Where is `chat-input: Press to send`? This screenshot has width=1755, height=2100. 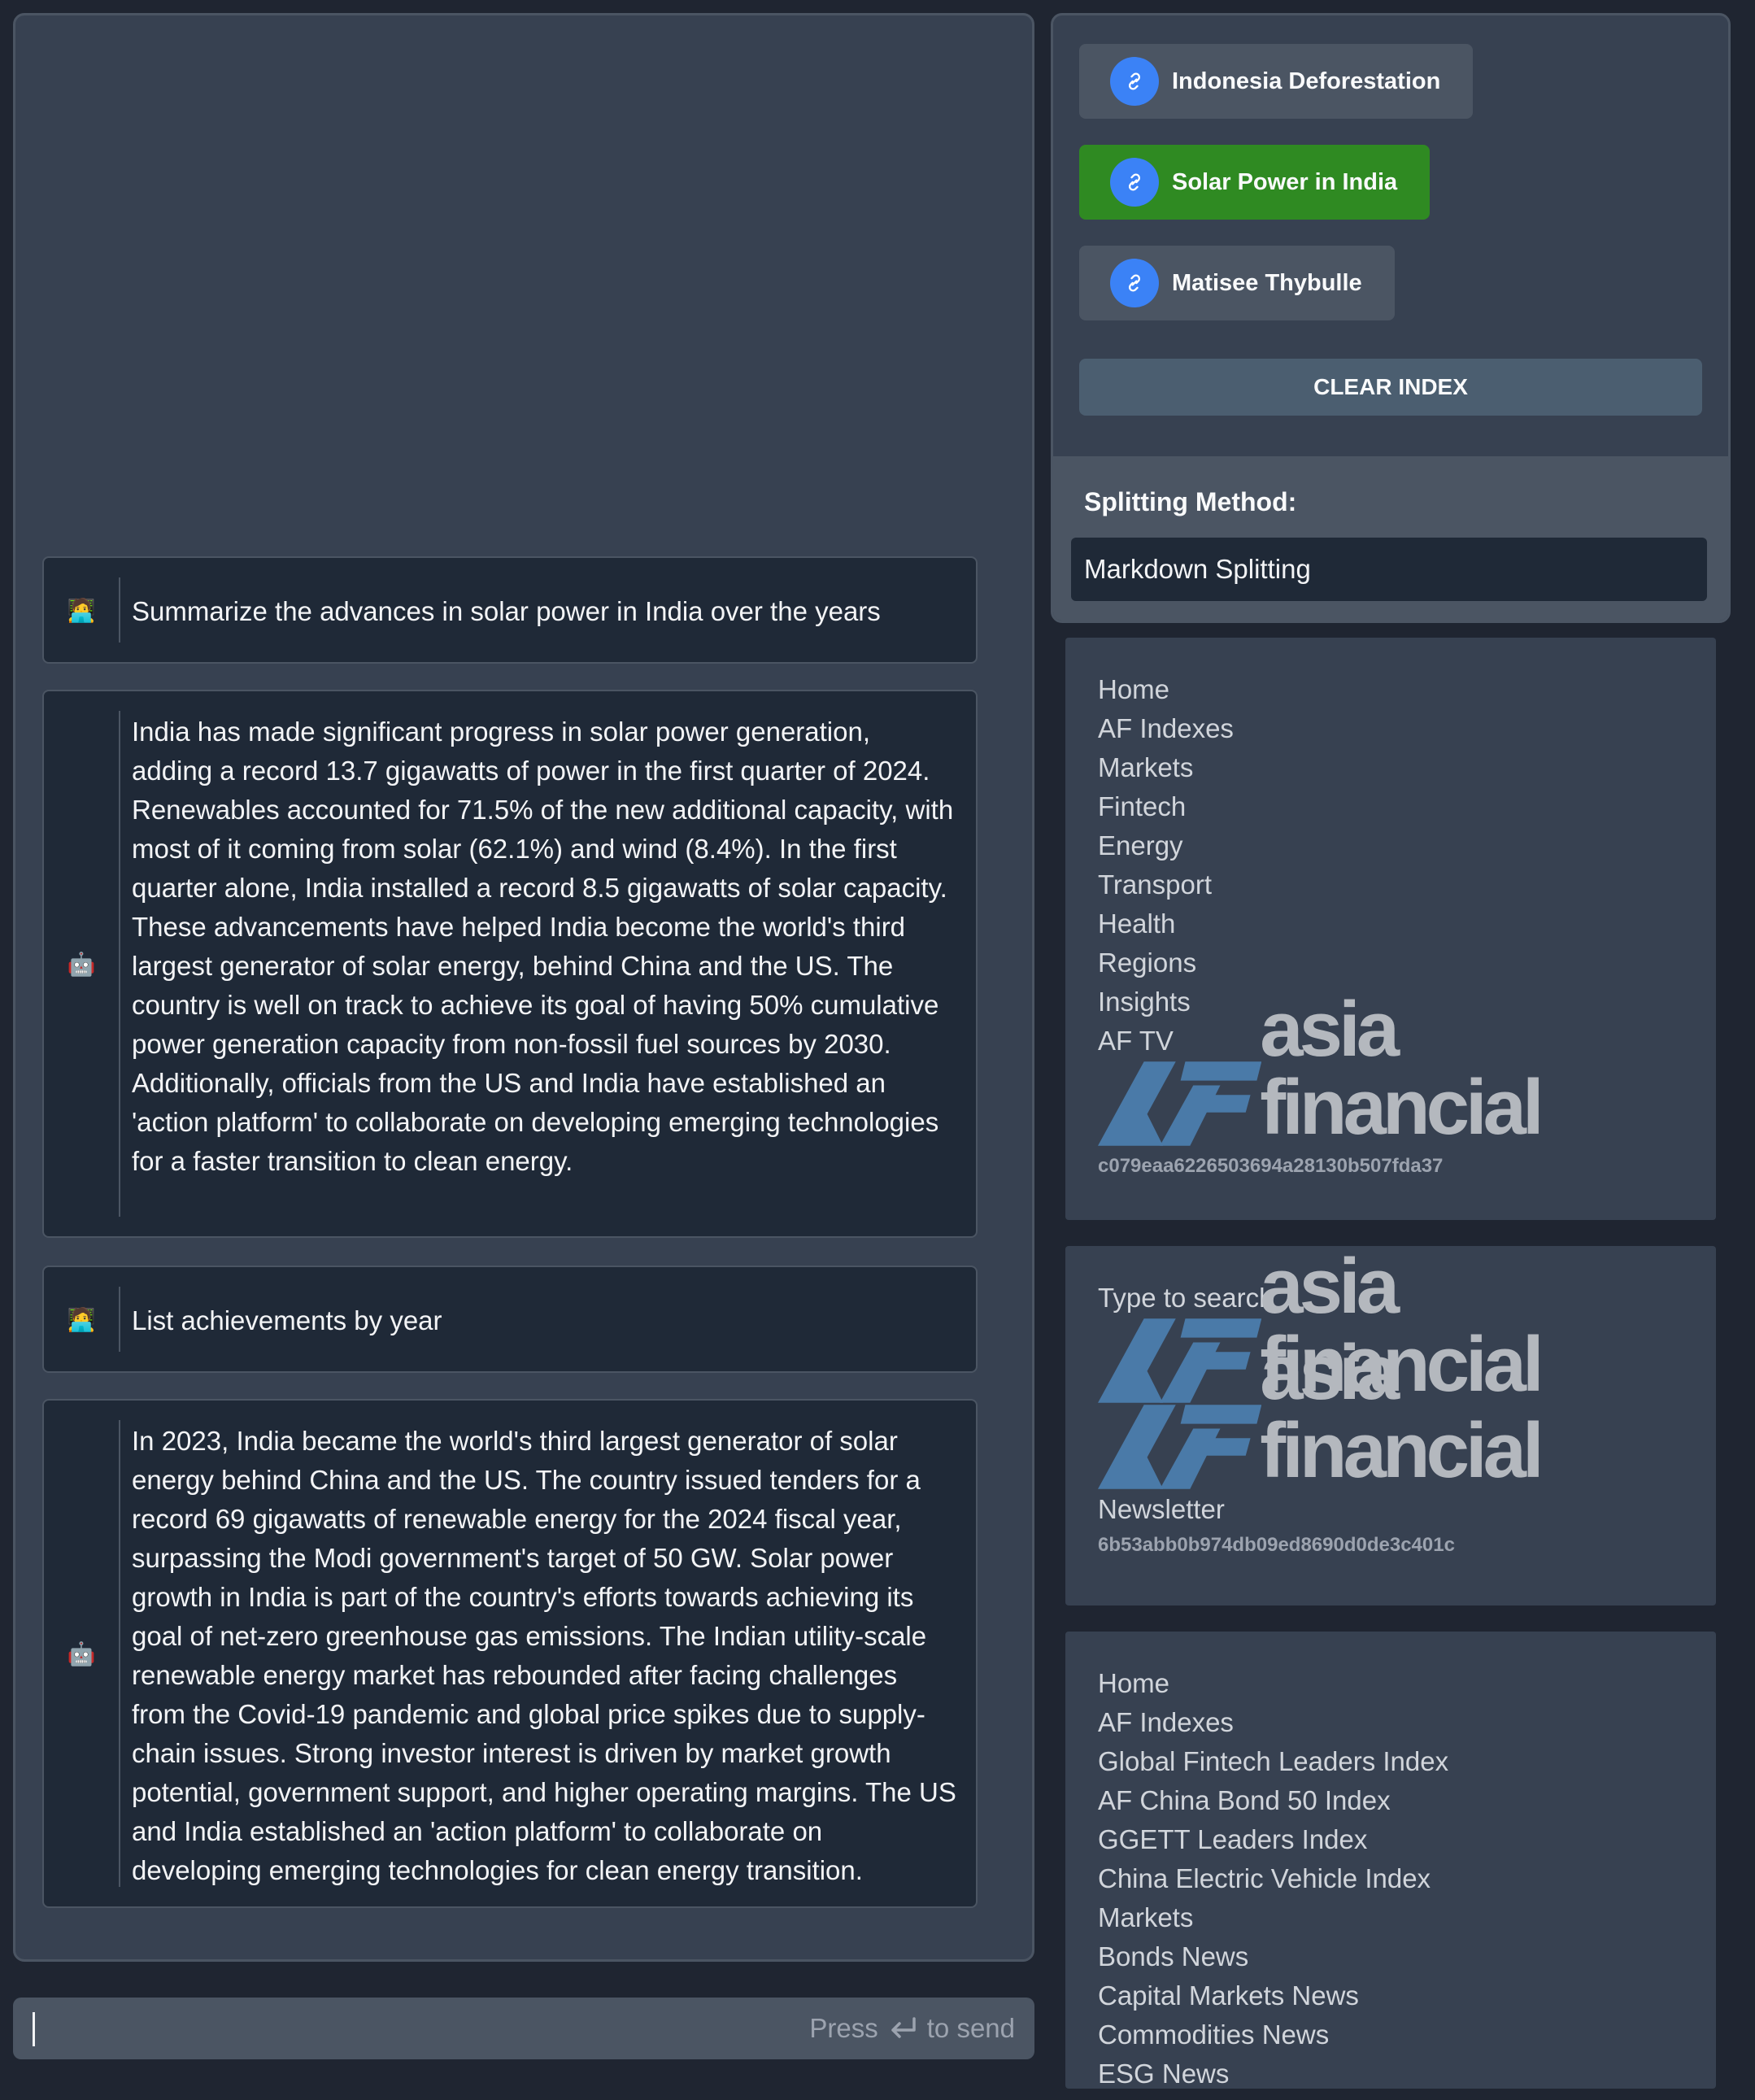
chat-input: Press to send is located at coordinates (523, 2028).